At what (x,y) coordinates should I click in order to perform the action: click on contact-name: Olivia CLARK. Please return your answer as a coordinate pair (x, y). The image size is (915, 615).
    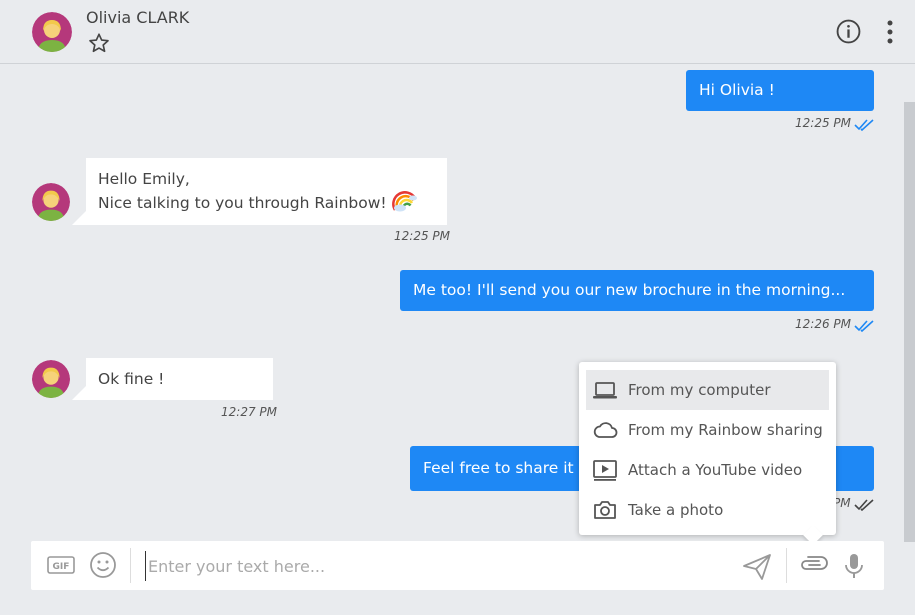
    Looking at the image, I should click on (138, 17).